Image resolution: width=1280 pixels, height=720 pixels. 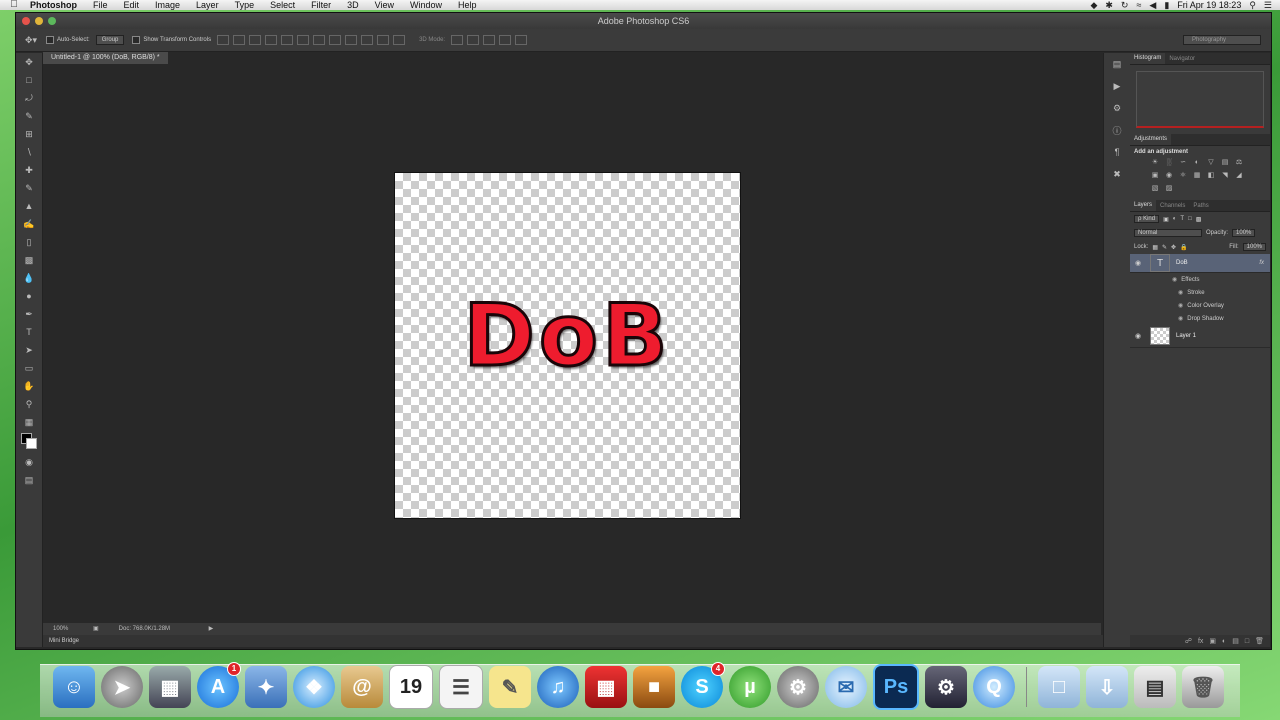 What do you see at coordinates (303, 40) in the screenshot?
I see `align-right-icon` at bounding box center [303, 40].